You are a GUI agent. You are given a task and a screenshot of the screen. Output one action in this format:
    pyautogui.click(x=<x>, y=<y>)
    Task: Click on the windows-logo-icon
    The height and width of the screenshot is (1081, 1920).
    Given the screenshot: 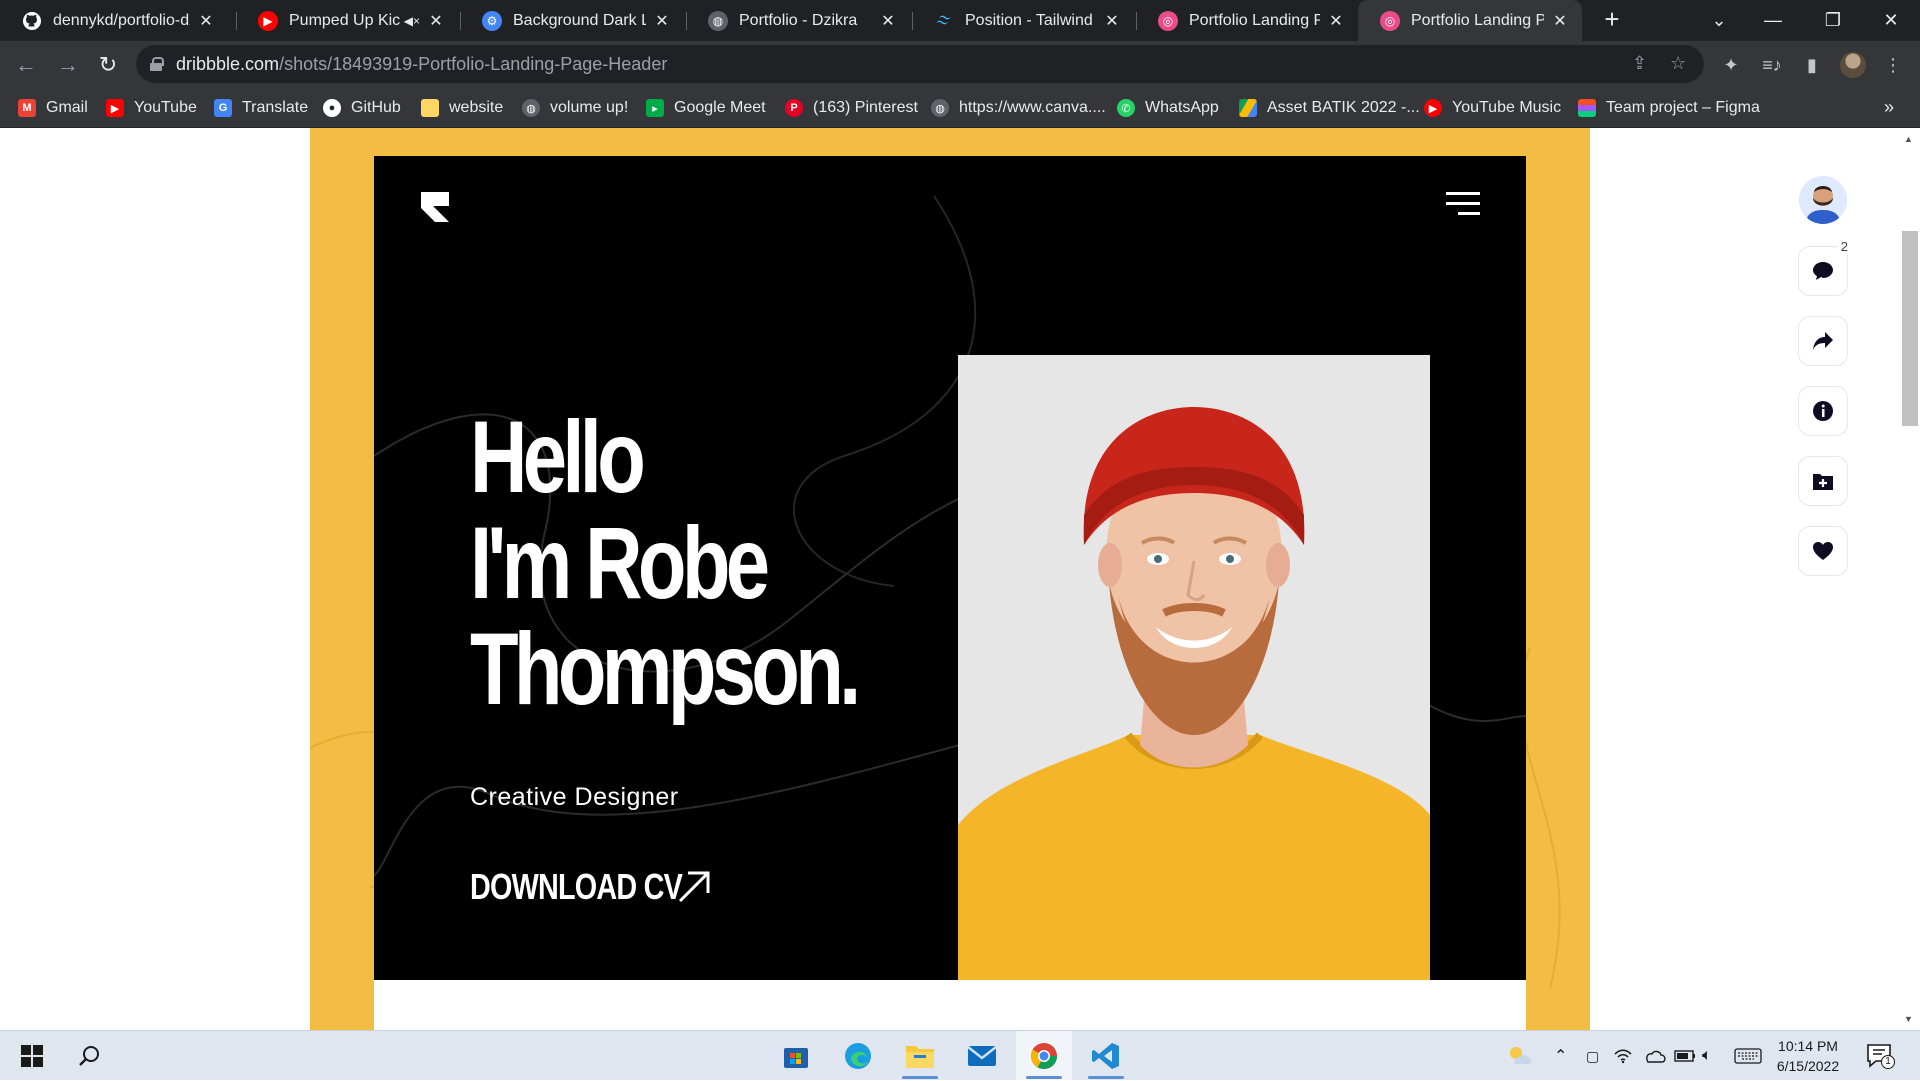 What is the action you would take?
    pyautogui.click(x=32, y=1056)
    